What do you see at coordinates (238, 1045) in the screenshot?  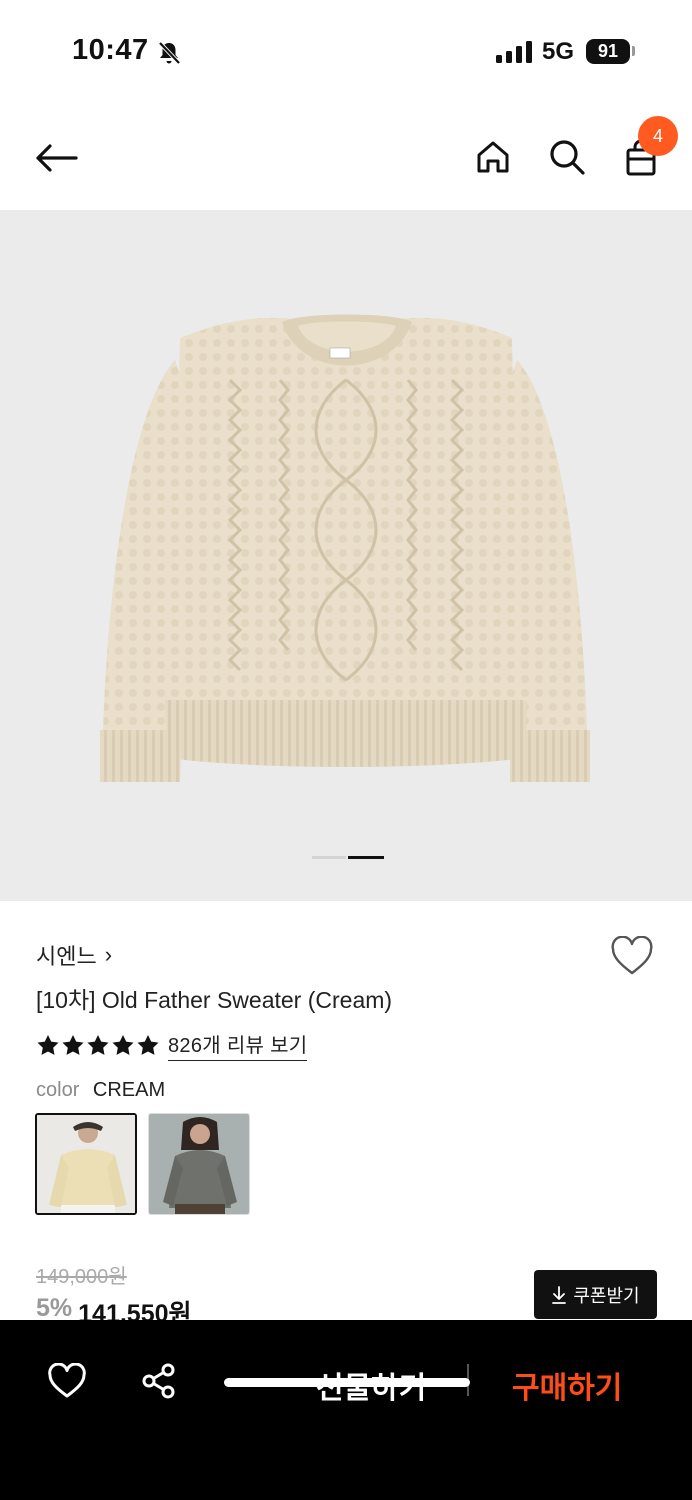 I see `reviews-link: 826개 리뷰 보기` at bounding box center [238, 1045].